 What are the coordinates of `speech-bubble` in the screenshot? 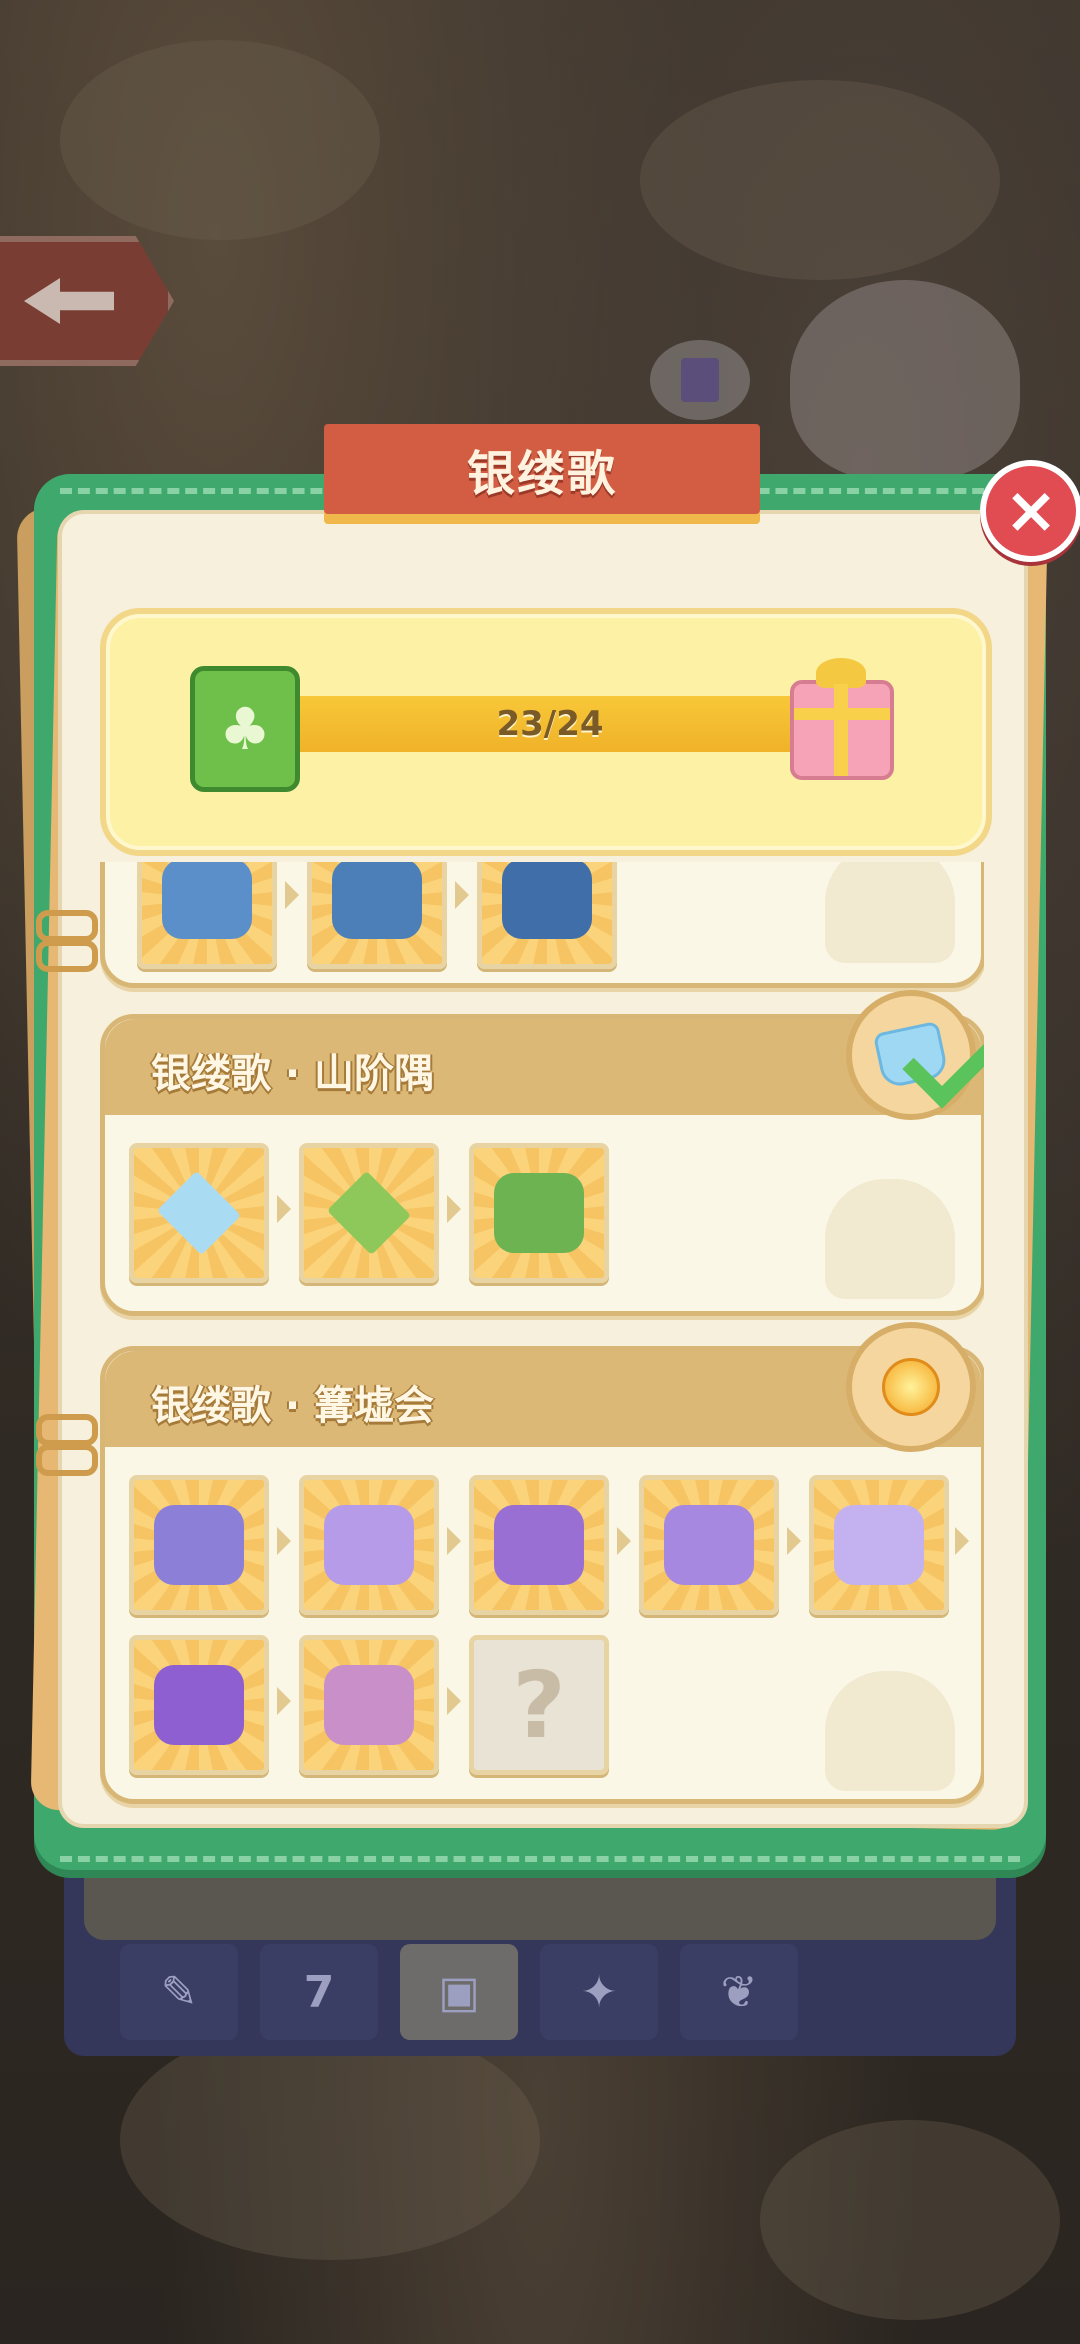 It's located at (700, 380).